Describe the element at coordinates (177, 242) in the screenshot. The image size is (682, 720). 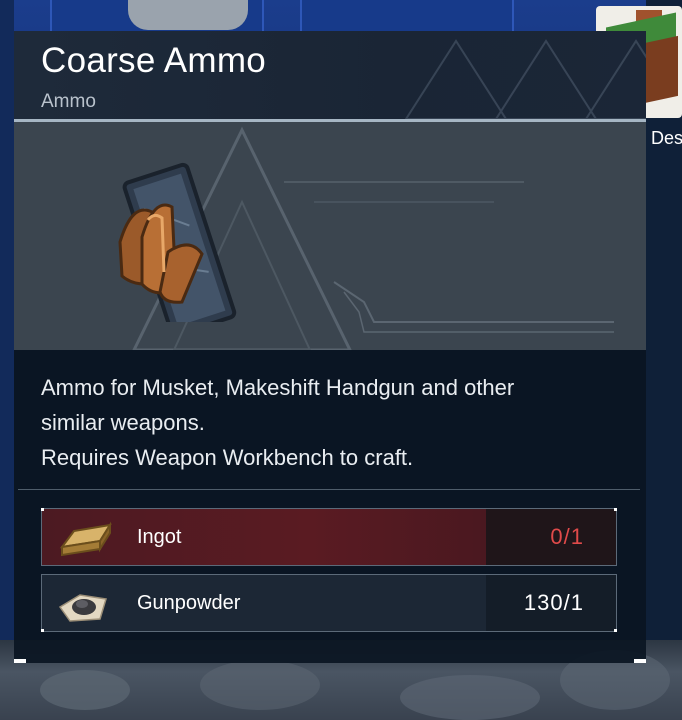
I see `ammo-icon` at that location.